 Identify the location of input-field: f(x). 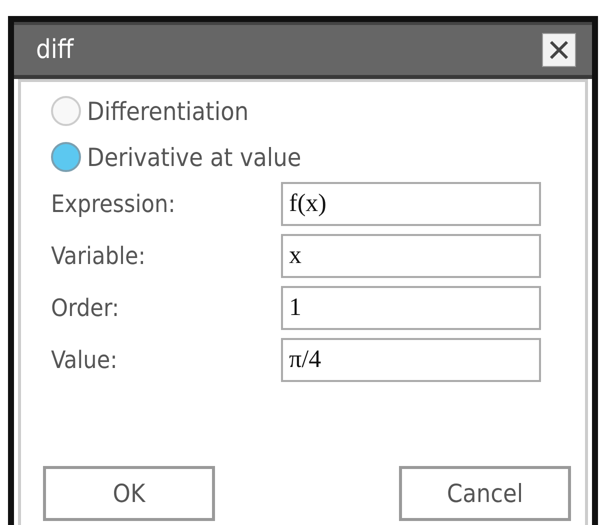
(411, 204).